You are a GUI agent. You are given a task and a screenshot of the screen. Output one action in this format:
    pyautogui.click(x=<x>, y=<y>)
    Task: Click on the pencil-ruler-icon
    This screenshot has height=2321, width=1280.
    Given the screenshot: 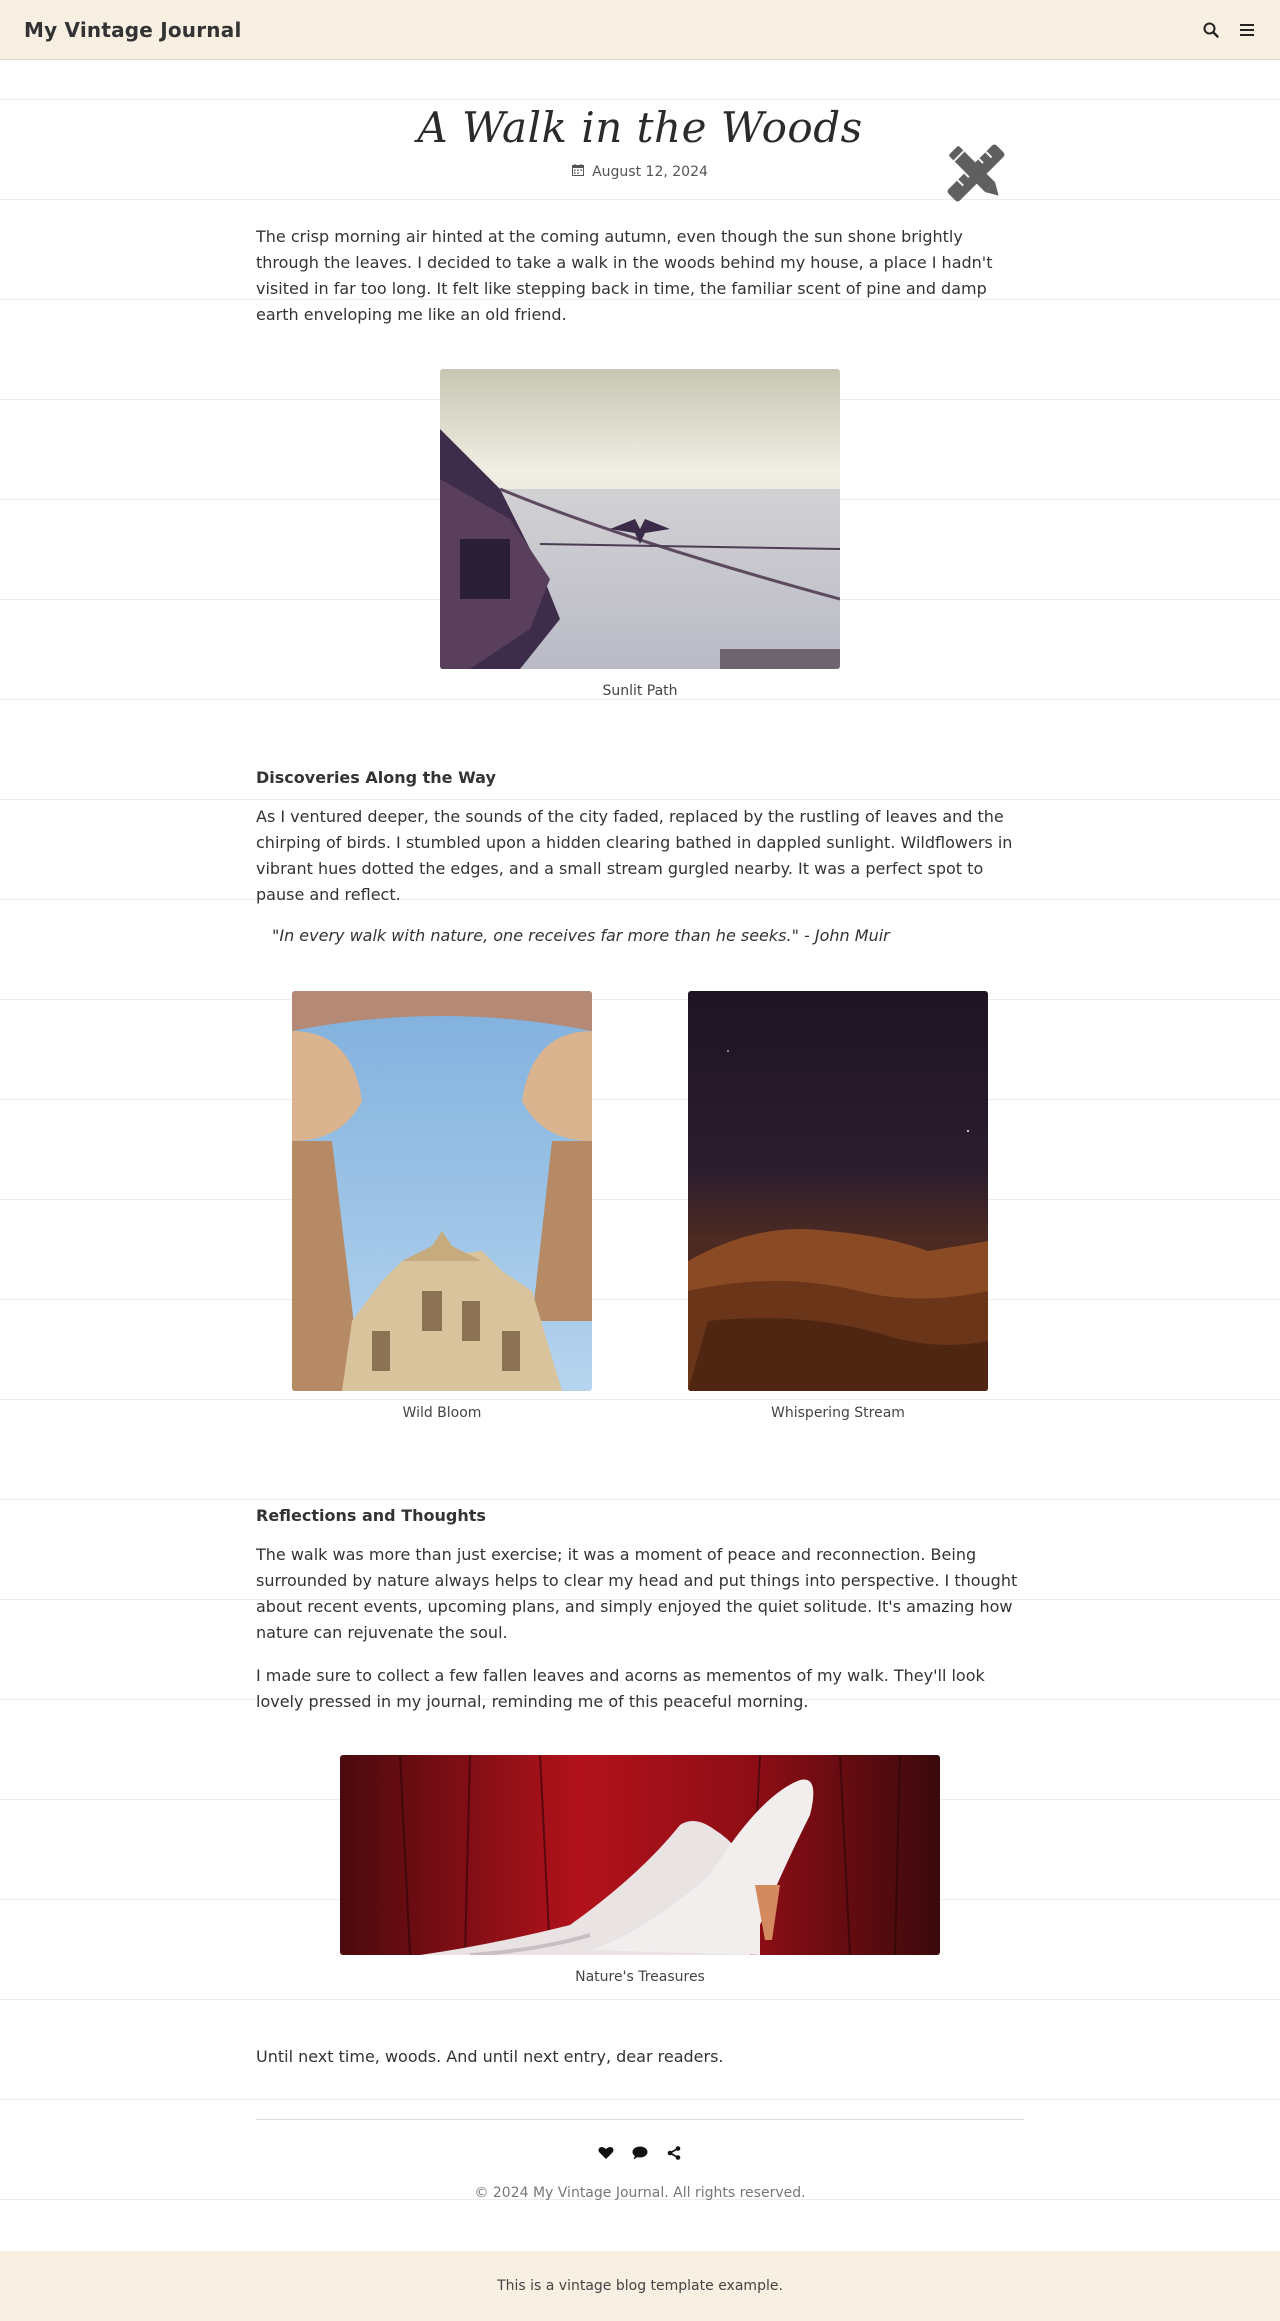 What is the action you would take?
    pyautogui.click(x=976, y=173)
    